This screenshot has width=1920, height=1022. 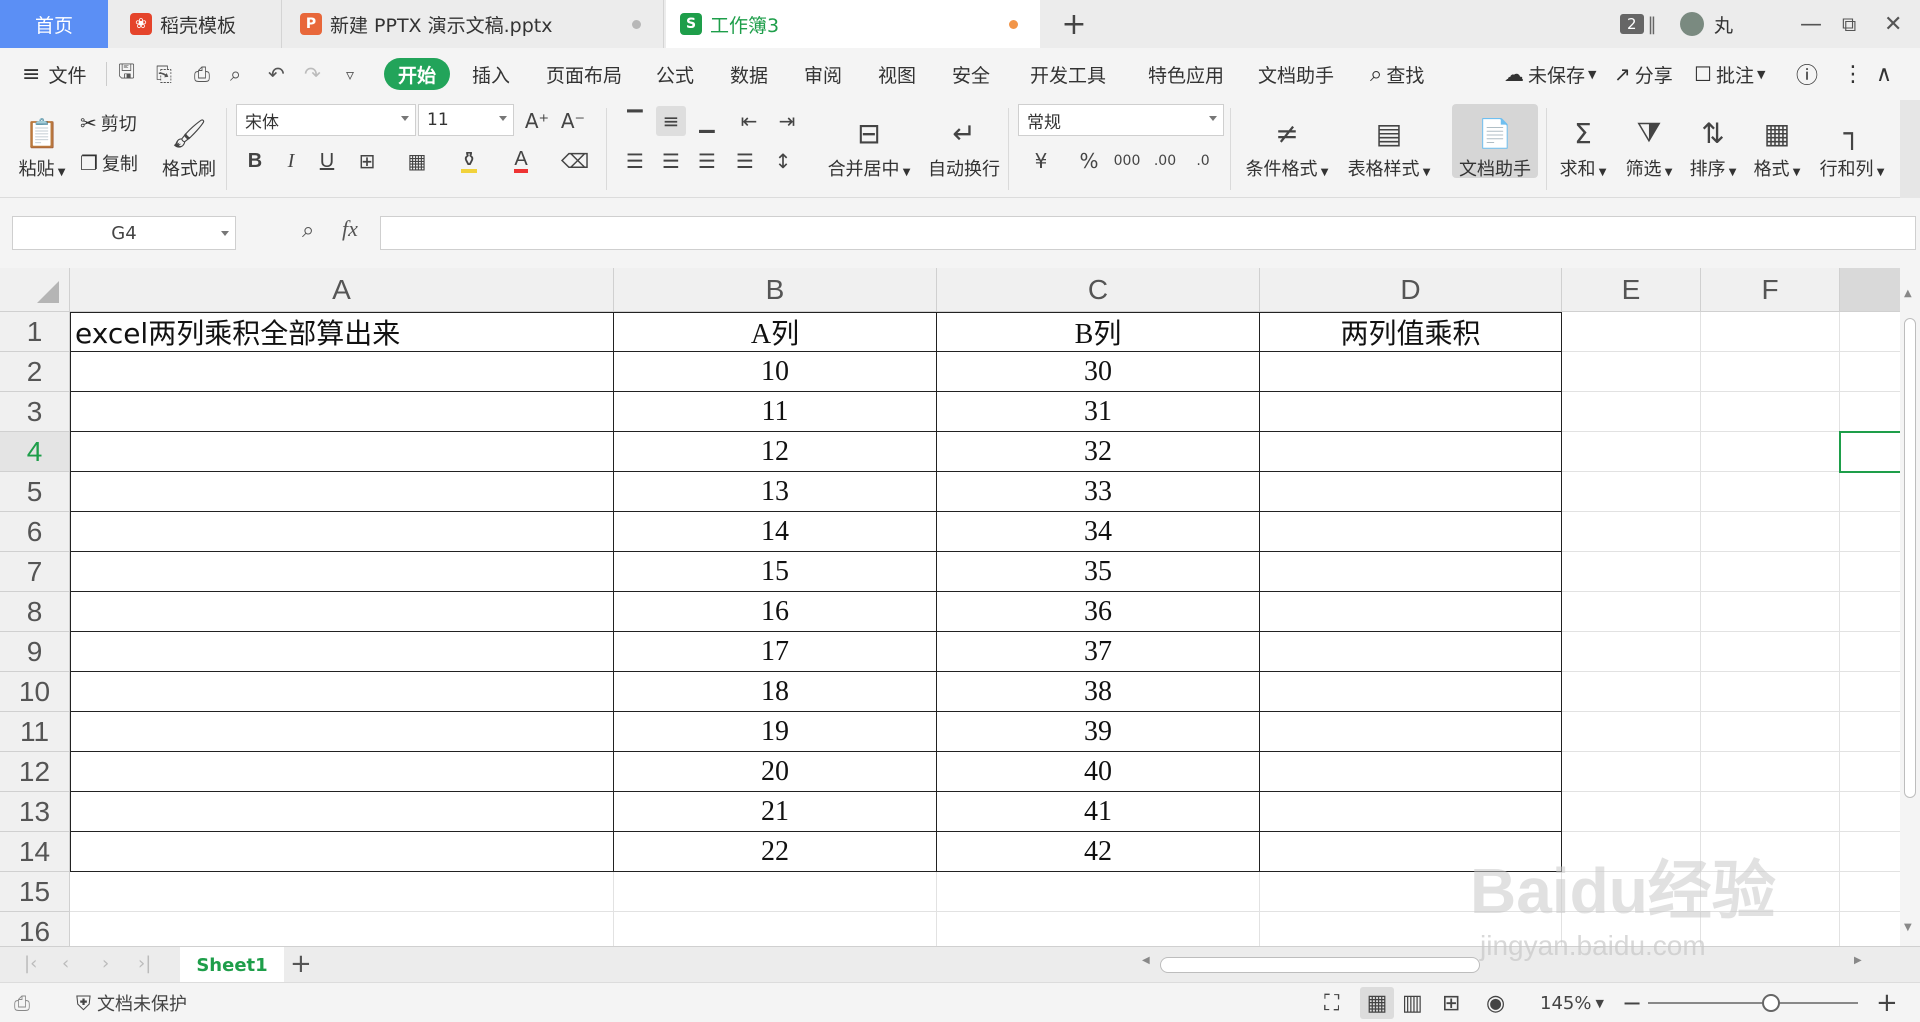 What do you see at coordinates (1287, 148) in the screenshot?
I see `conditional-format-button: ≠ 条件格式 ▼` at bounding box center [1287, 148].